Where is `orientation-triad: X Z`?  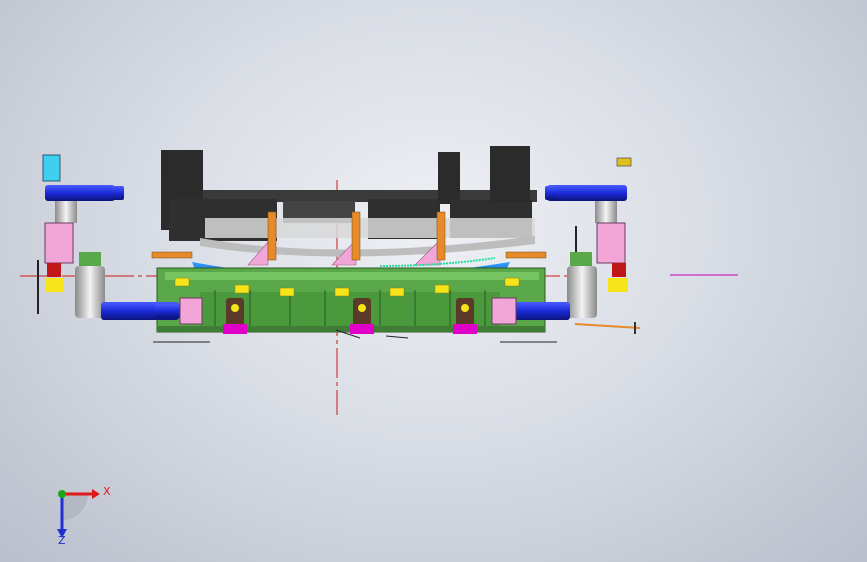 orientation-triad: X Z is located at coordinates (75, 514).